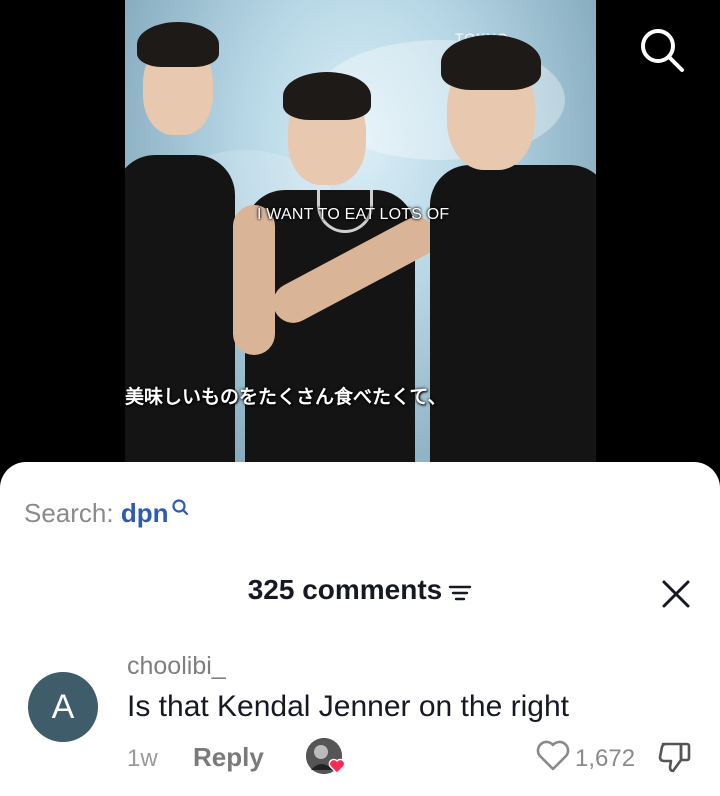 Image resolution: width=720 pixels, height=796 pixels. What do you see at coordinates (353, 214) in the screenshot?
I see `subtitle-english: I WANT TO EAT LOTS OF` at bounding box center [353, 214].